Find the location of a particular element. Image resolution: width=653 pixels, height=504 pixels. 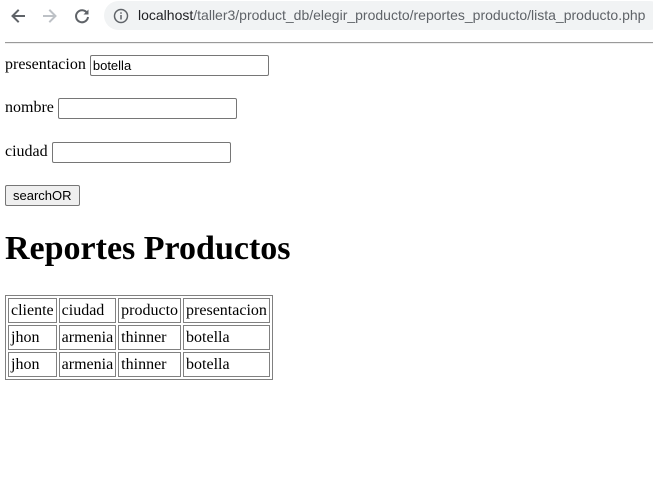

arrow-right-icon is located at coordinates (50, 16).